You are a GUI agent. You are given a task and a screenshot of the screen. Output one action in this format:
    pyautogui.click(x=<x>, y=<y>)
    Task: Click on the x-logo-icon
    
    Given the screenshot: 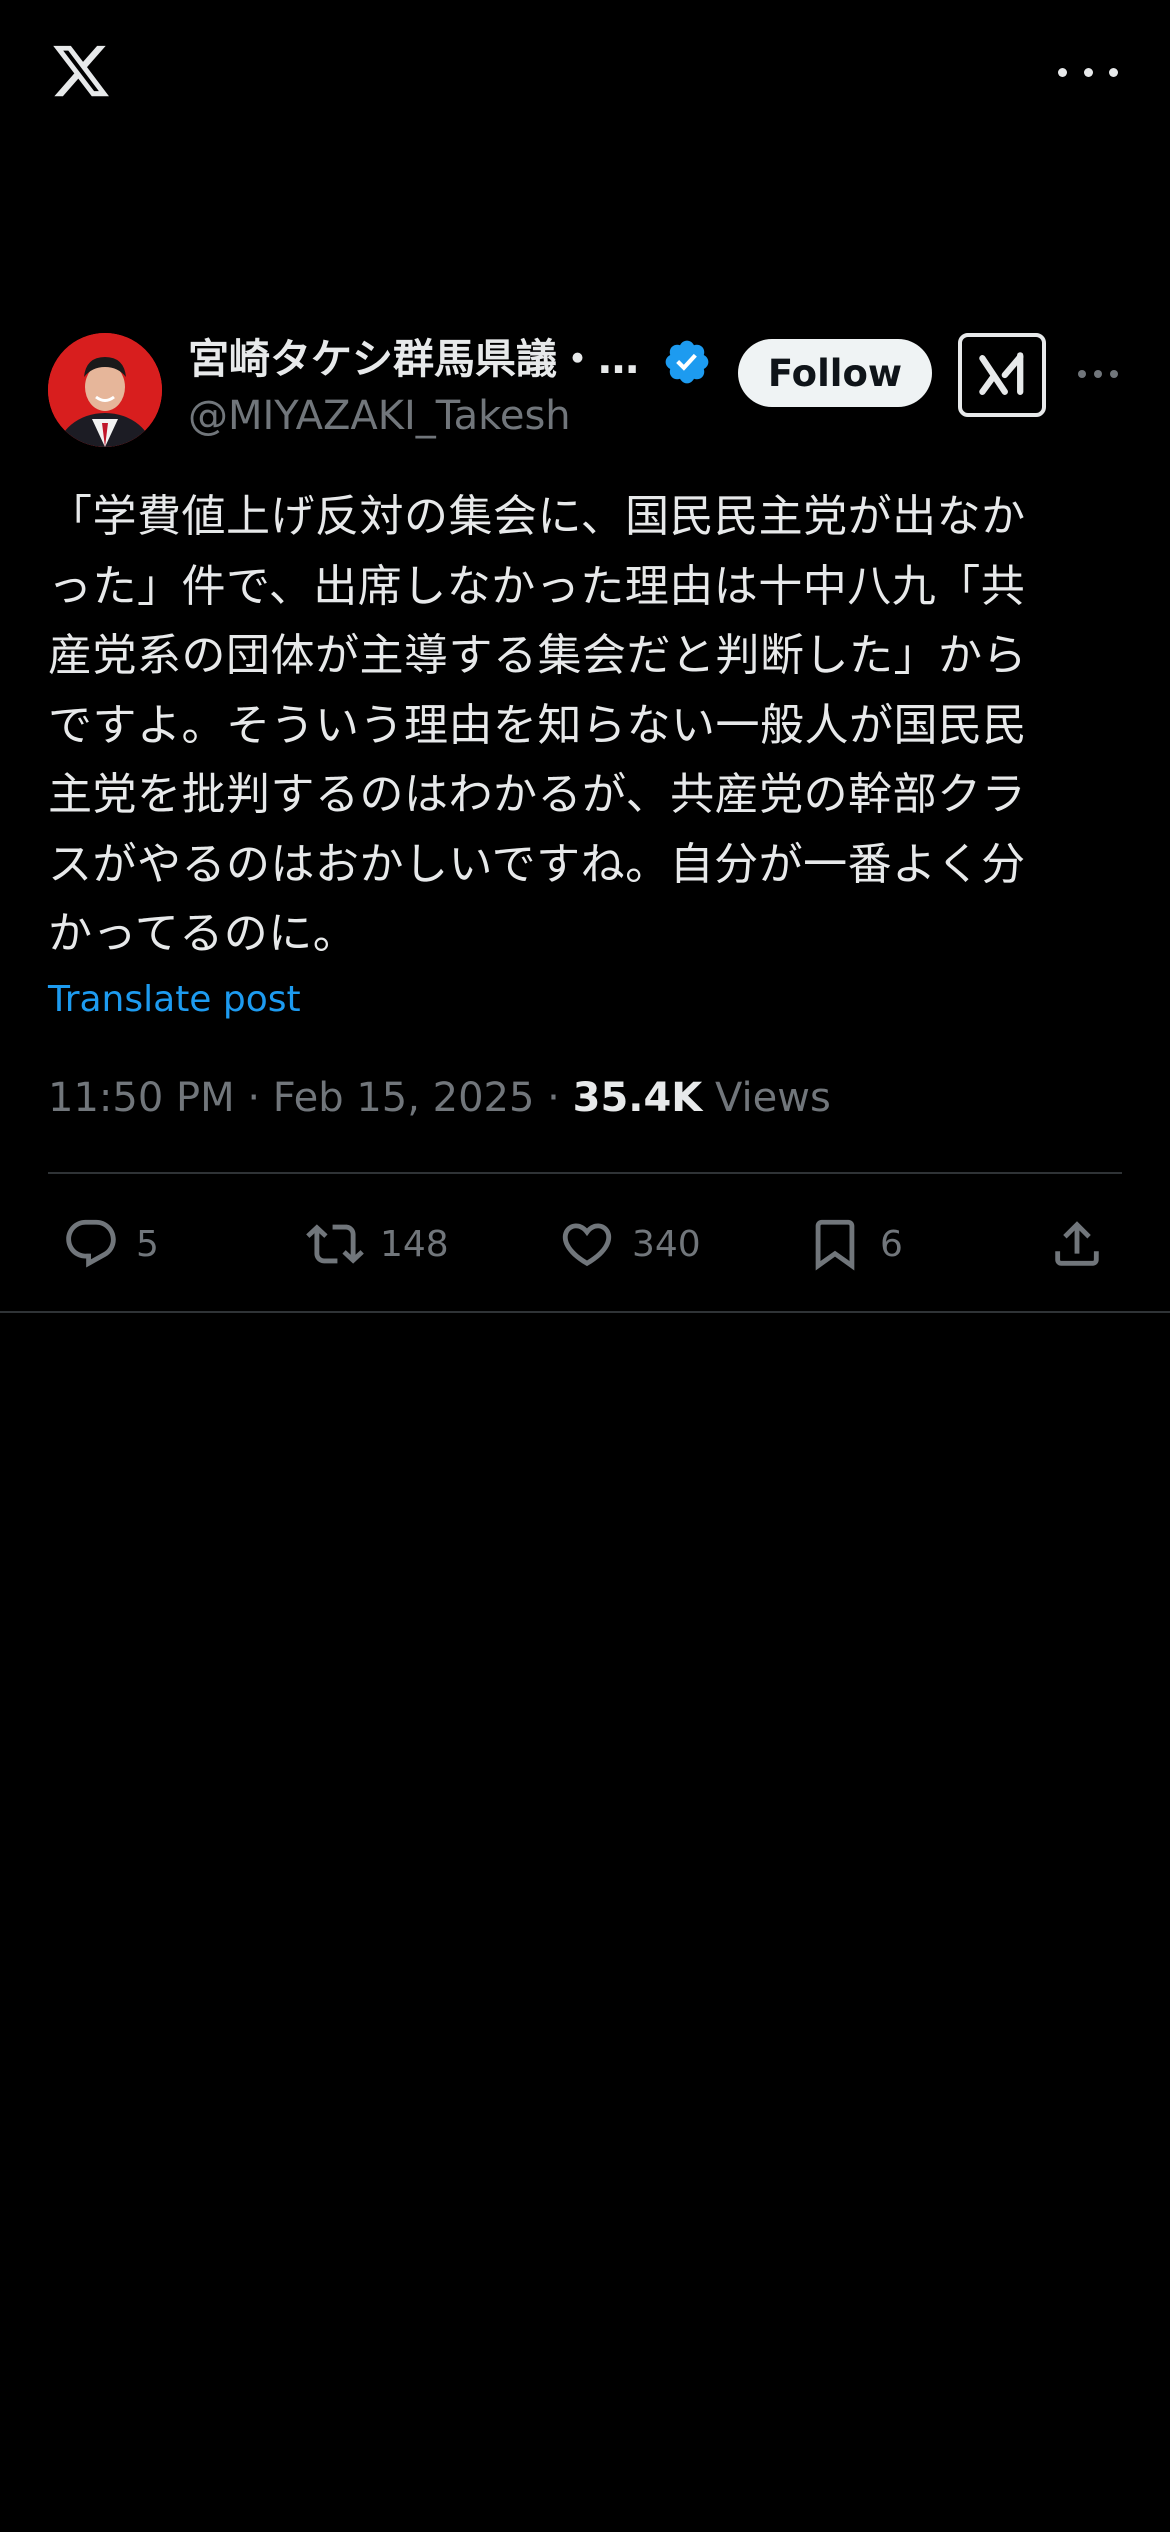 What is the action you would take?
    pyautogui.click(x=81, y=71)
    